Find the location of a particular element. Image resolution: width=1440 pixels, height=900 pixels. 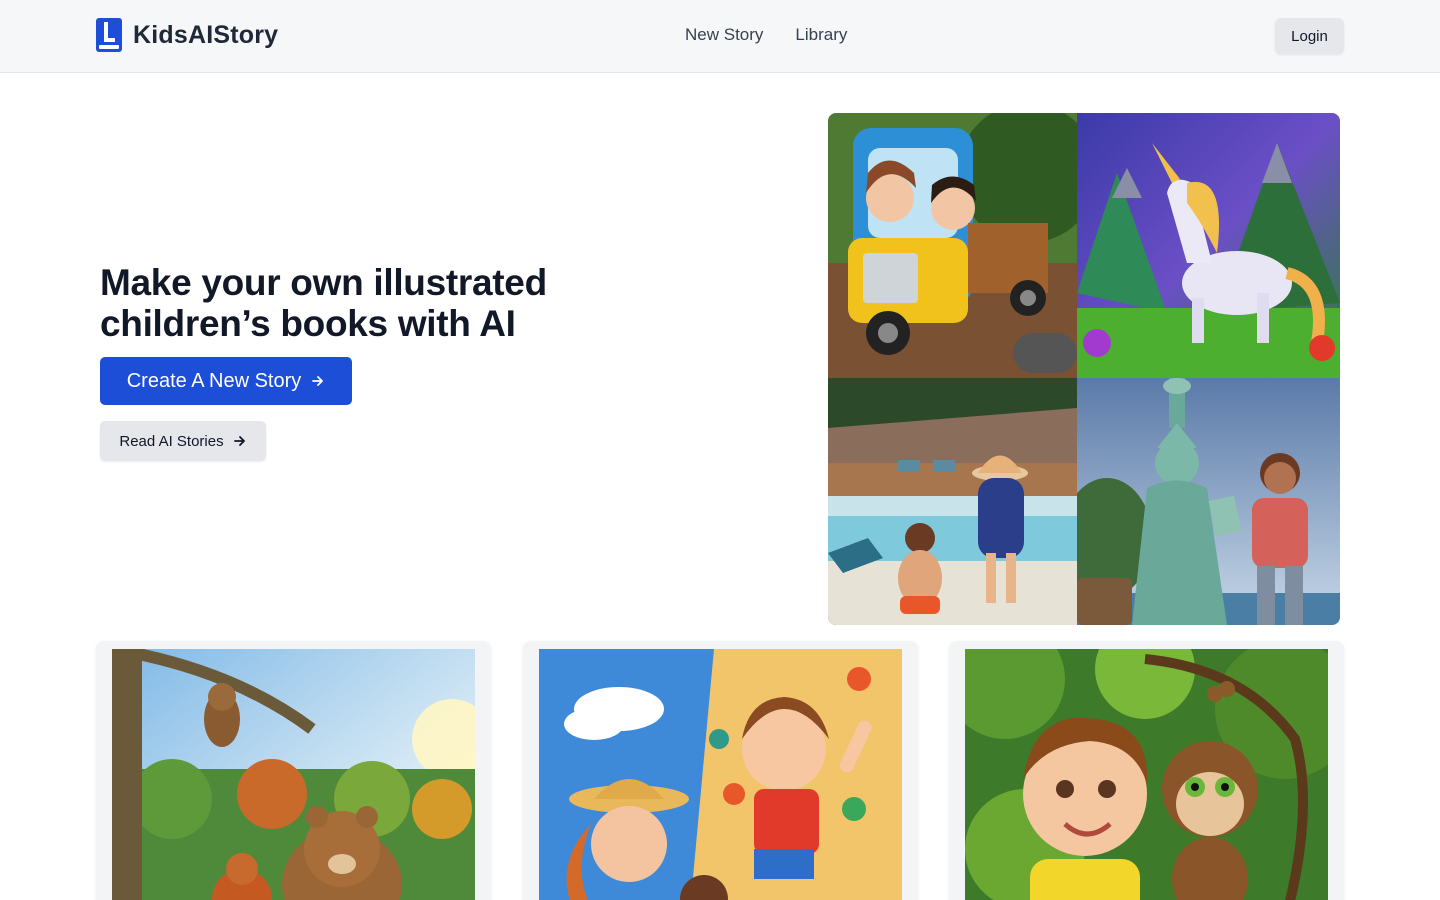

hero-headline-line-2: children’s books with AI is located at coordinates (308, 323).